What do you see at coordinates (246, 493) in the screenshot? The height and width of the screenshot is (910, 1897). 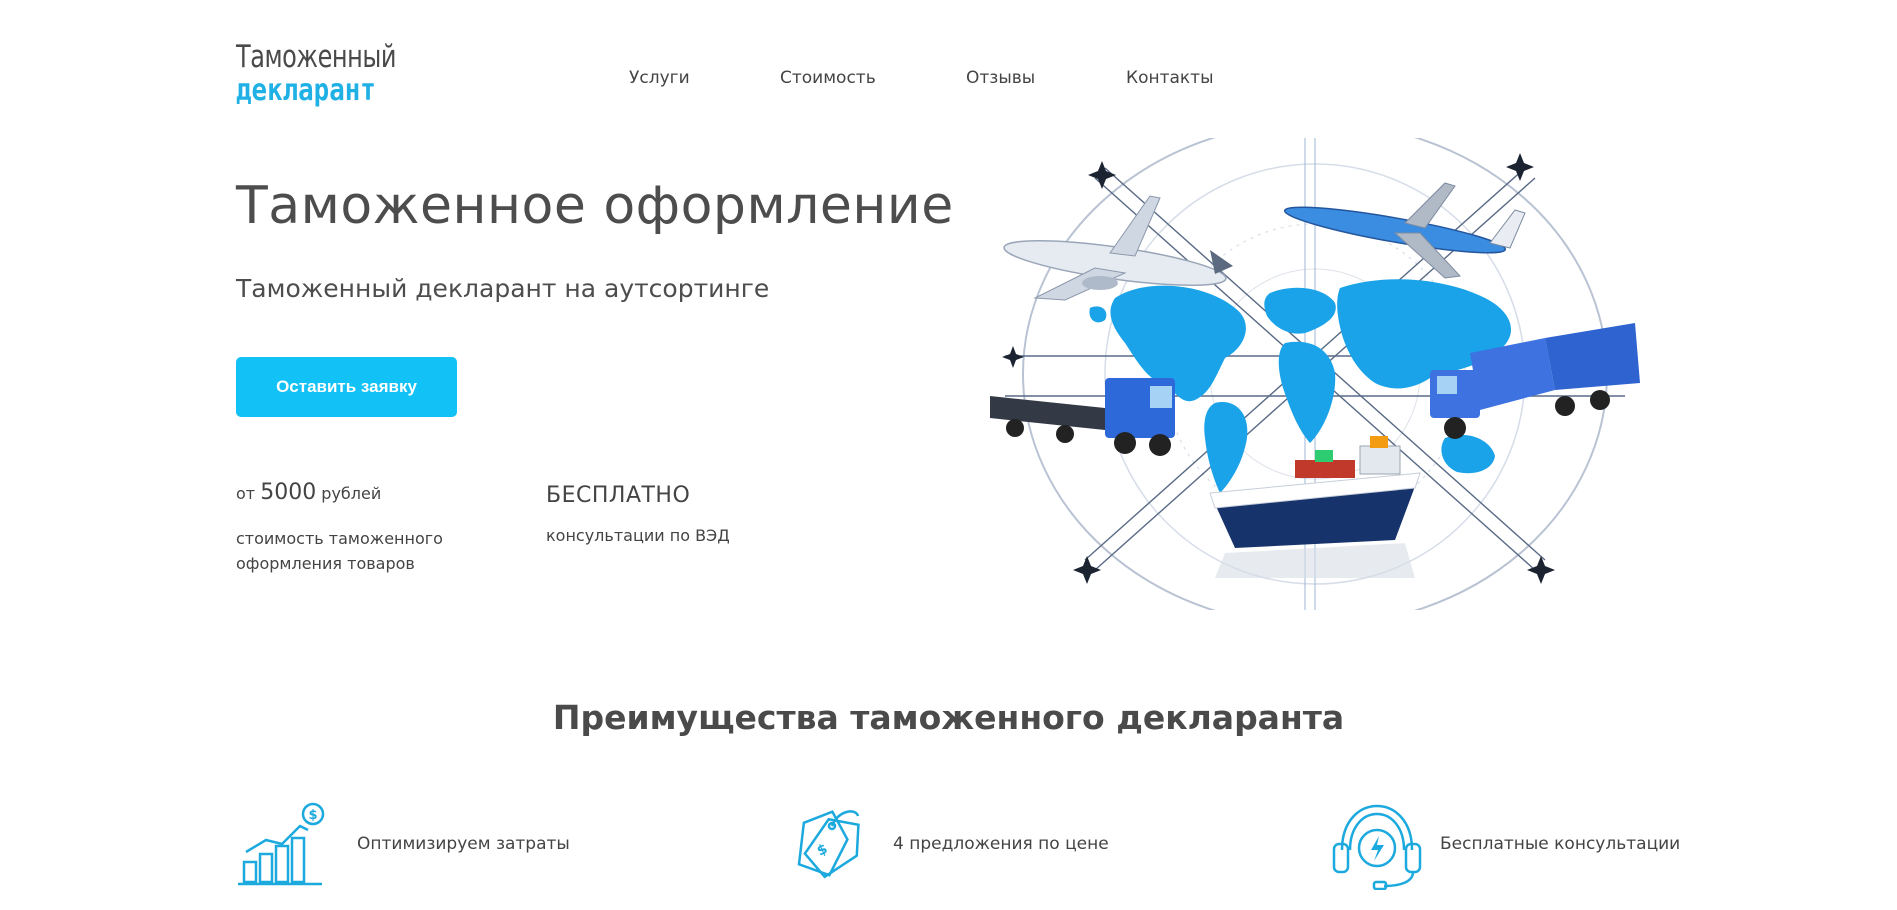 I see `price-prefix: от` at bounding box center [246, 493].